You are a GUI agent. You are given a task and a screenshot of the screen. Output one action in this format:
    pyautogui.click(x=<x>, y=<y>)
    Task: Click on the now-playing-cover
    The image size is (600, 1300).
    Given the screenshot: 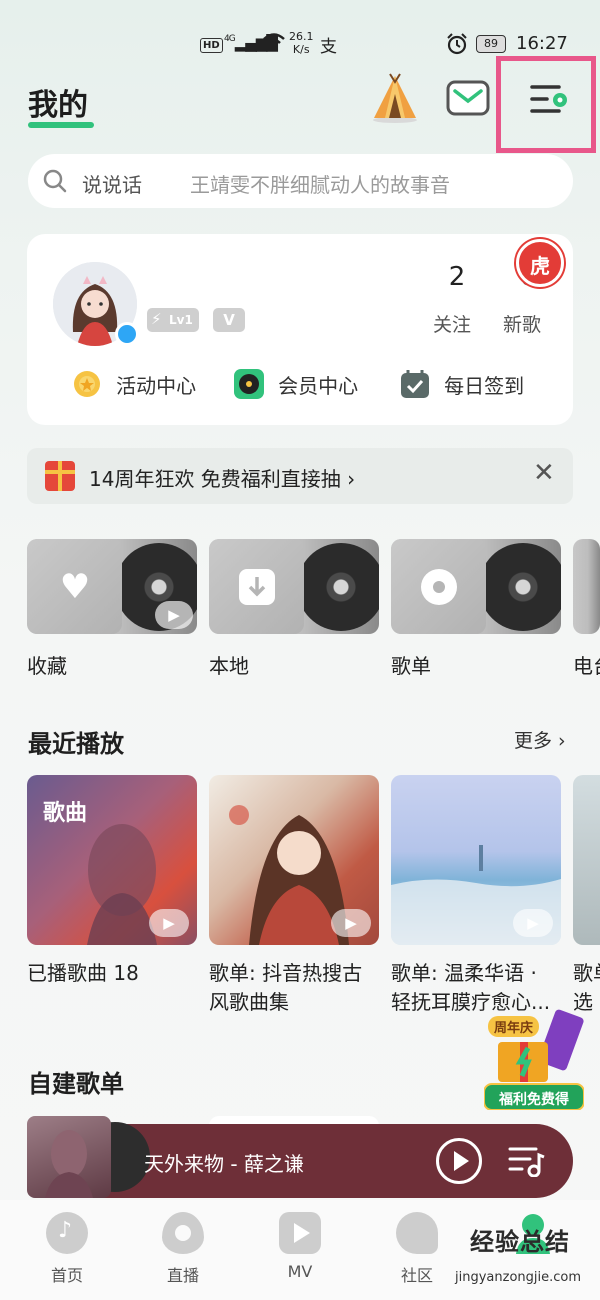 What is the action you would take?
    pyautogui.click(x=69, y=1157)
    